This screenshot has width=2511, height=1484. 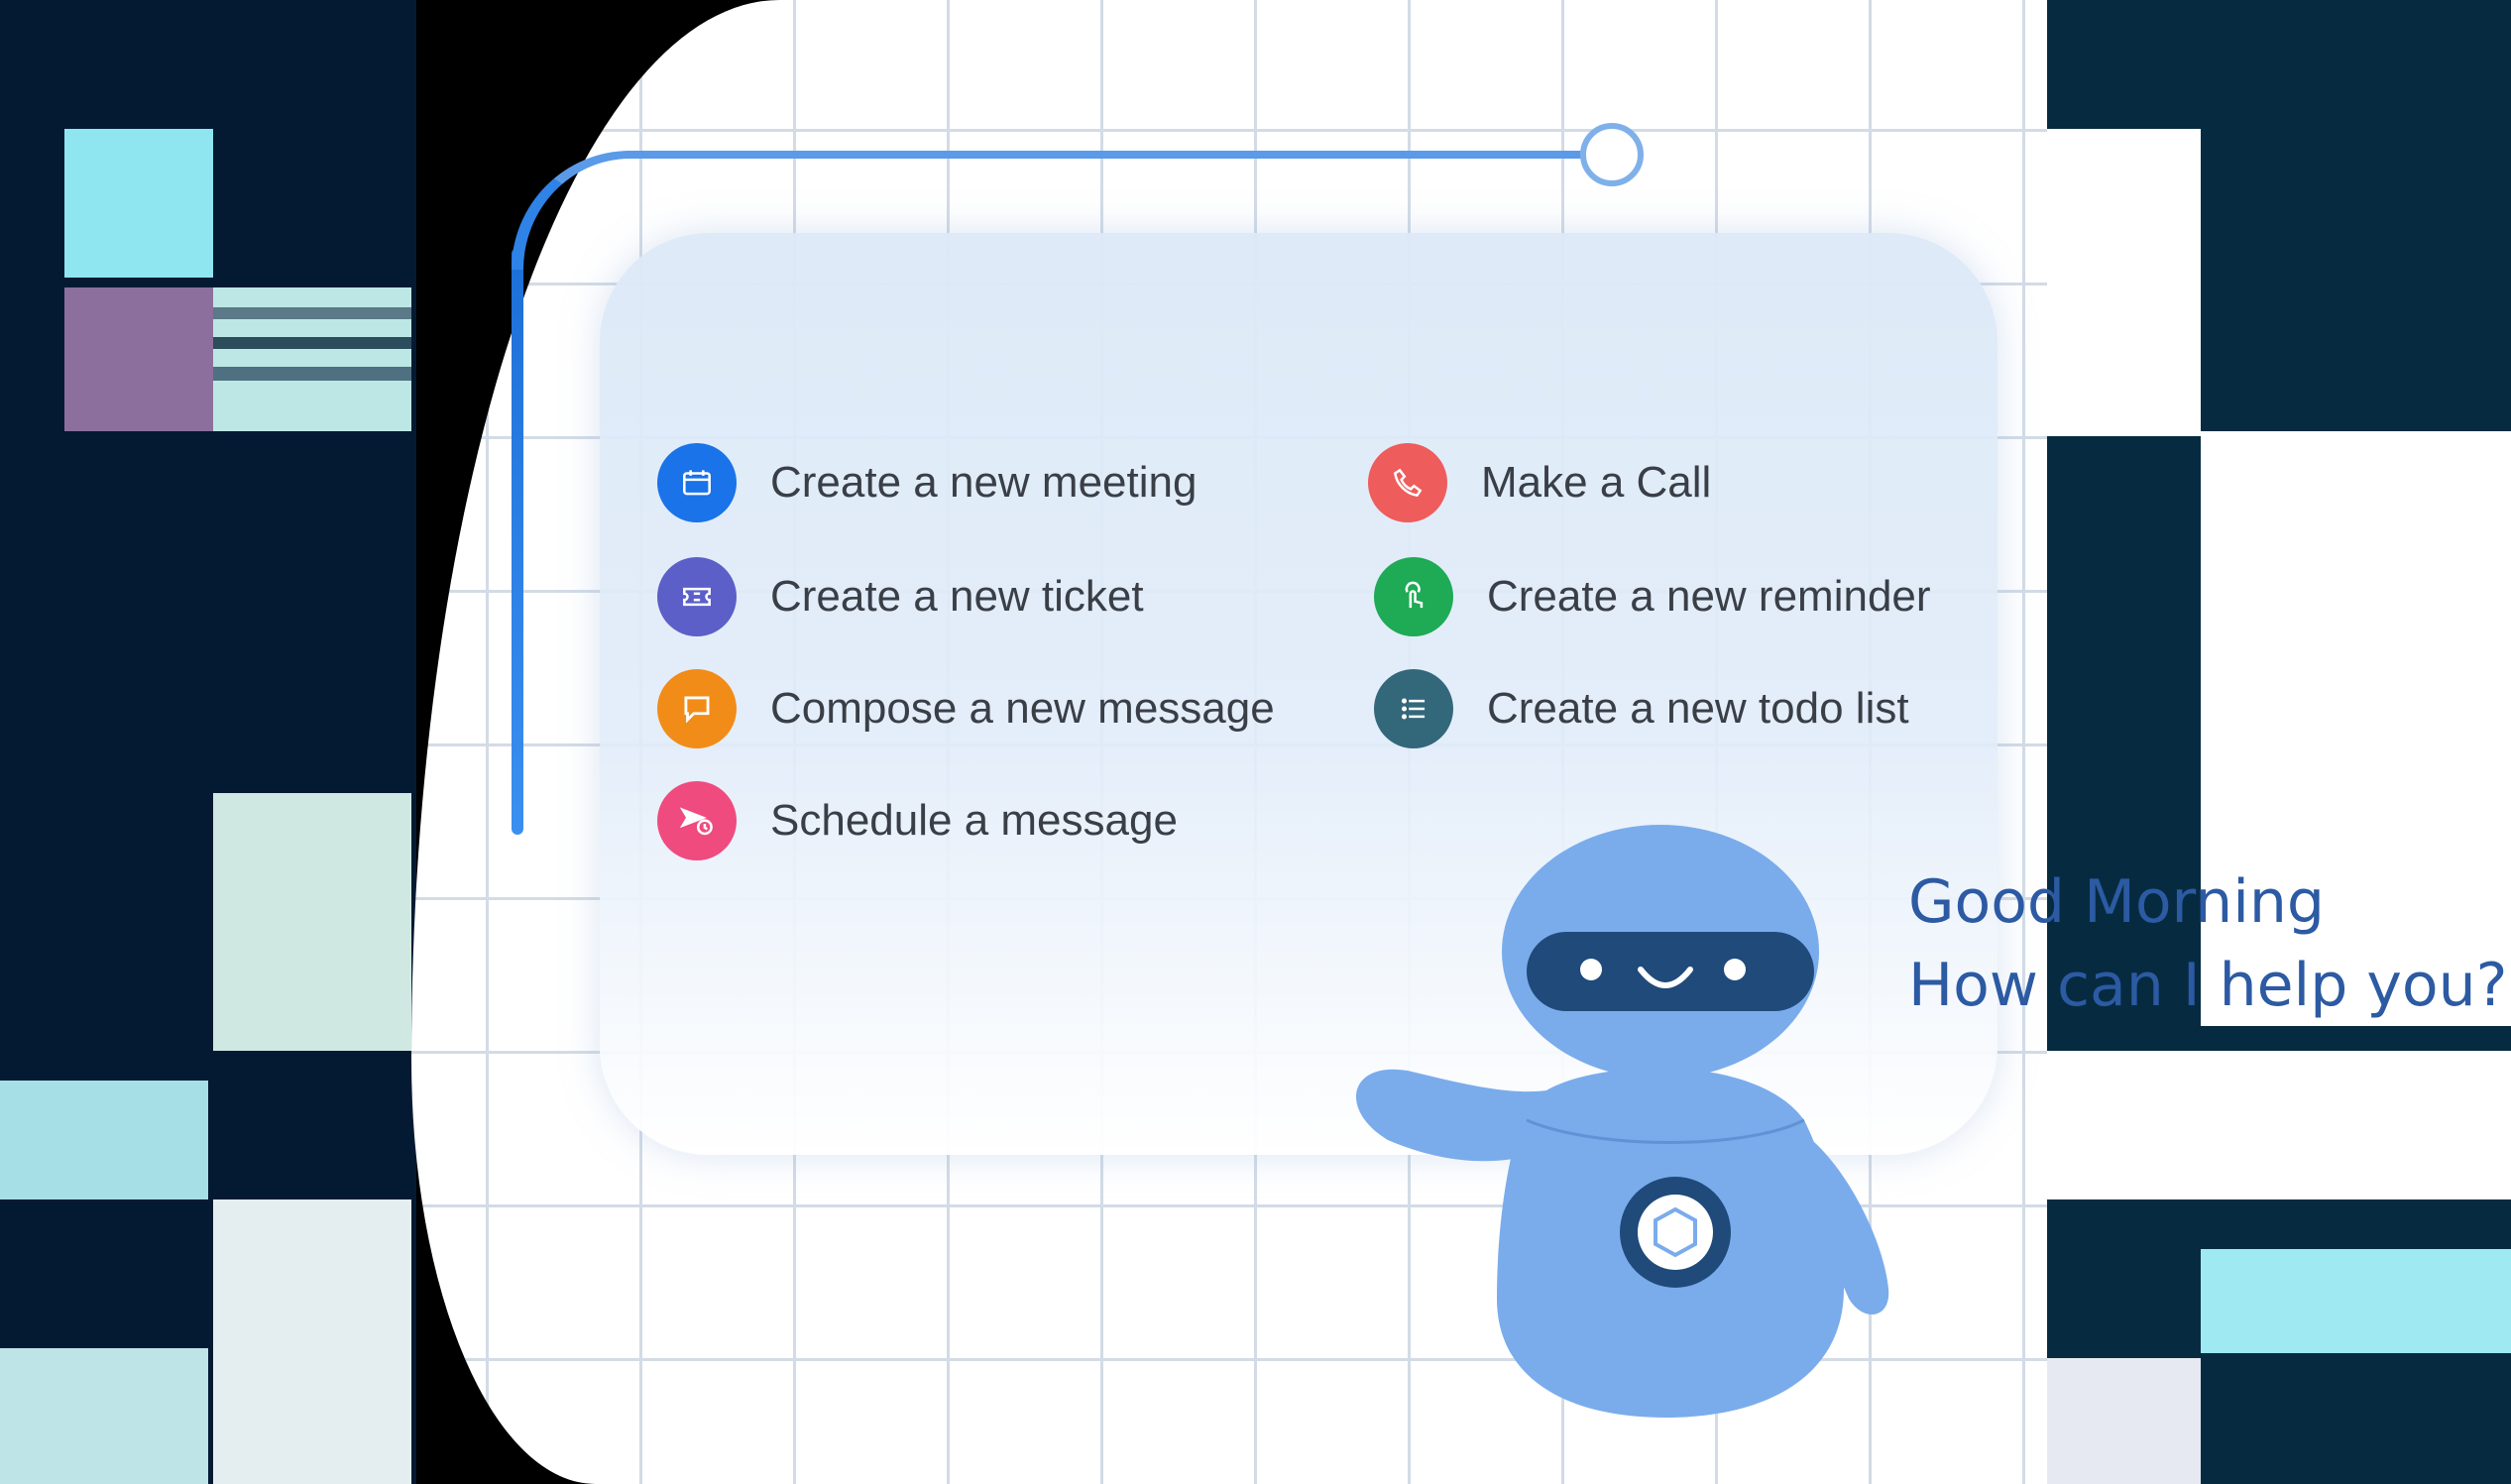 What do you see at coordinates (2209, 943) in the screenshot?
I see `greeting-text: Good Morning How can I help you?` at bounding box center [2209, 943].